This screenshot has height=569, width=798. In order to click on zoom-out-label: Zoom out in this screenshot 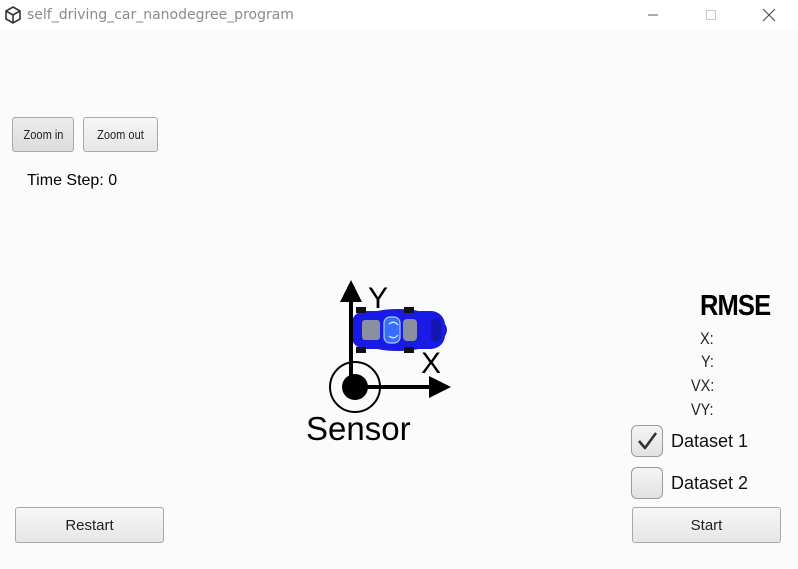, I will do `click(120, 134)`.